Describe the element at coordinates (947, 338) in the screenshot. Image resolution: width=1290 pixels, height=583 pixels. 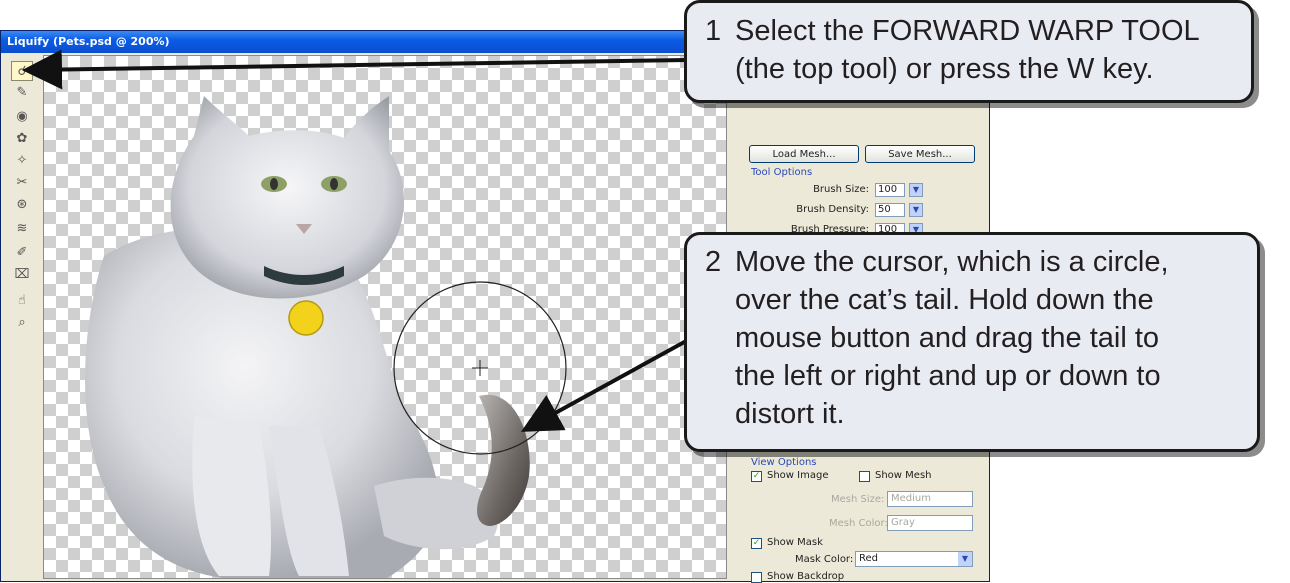
I see `step-2-line-3: mouse button and drag the tail to` at that location.